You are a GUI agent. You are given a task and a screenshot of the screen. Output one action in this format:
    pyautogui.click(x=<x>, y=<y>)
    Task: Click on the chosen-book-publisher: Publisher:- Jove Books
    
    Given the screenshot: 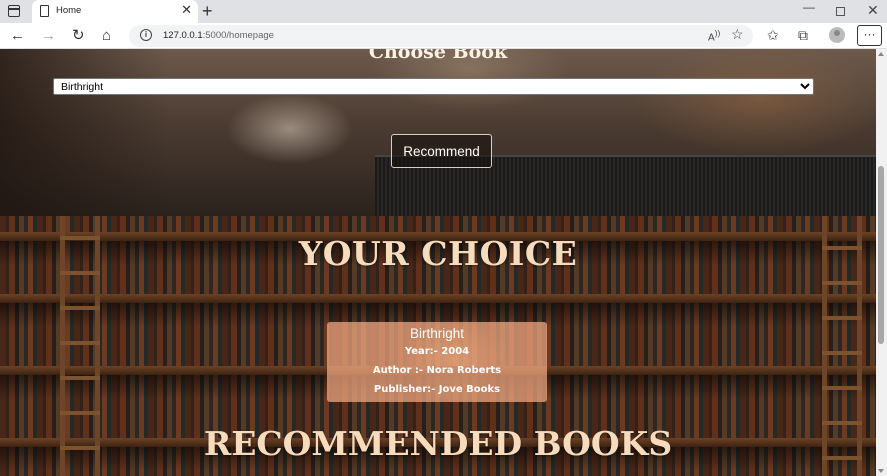 What is the action you would take?
    pyautogui.click(x=437, y=389)
    